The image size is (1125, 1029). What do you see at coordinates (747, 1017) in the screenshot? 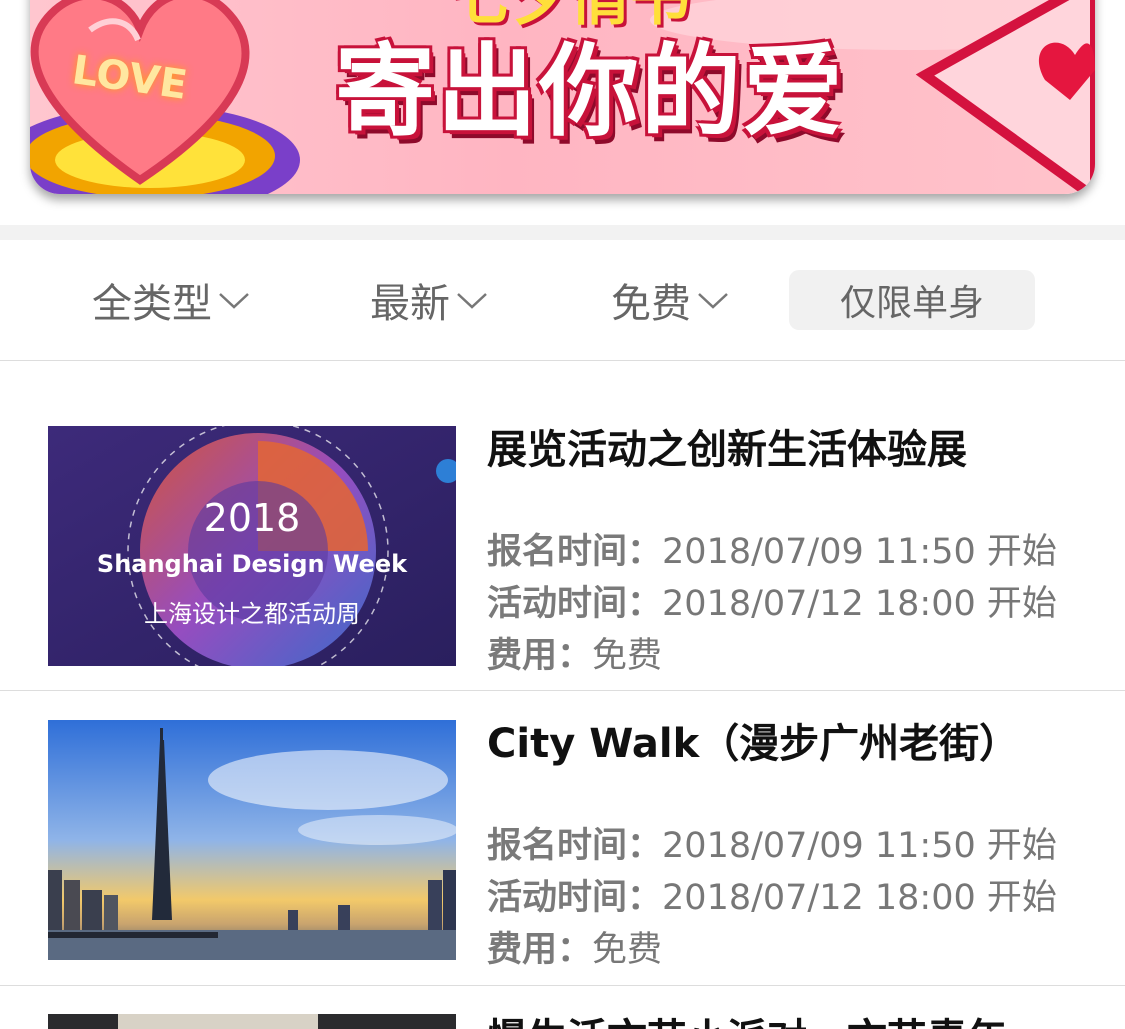
I see `event-title: 慢生活文艺小派对，文艺青年` at bounding box center [747, 1017].